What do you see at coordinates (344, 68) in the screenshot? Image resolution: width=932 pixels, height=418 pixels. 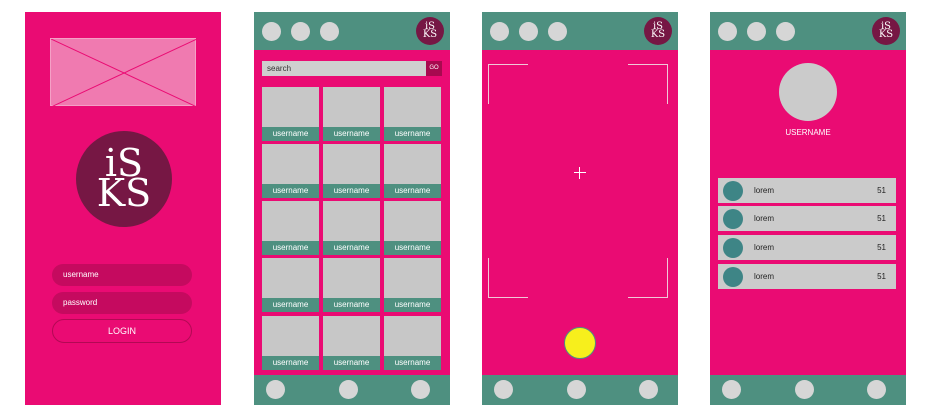 I see `search-input: search` at bounding box center [344, 68].